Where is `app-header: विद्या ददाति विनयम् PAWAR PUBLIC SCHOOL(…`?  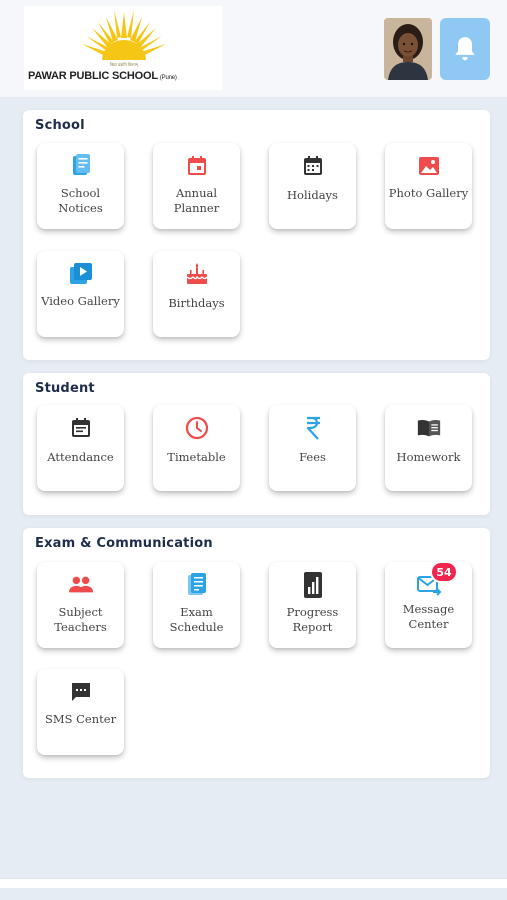 app-header: विद्या ददाति विनयम् PAWAR PUBLIC SCHOOL(… is located at coordinates (253, 49).